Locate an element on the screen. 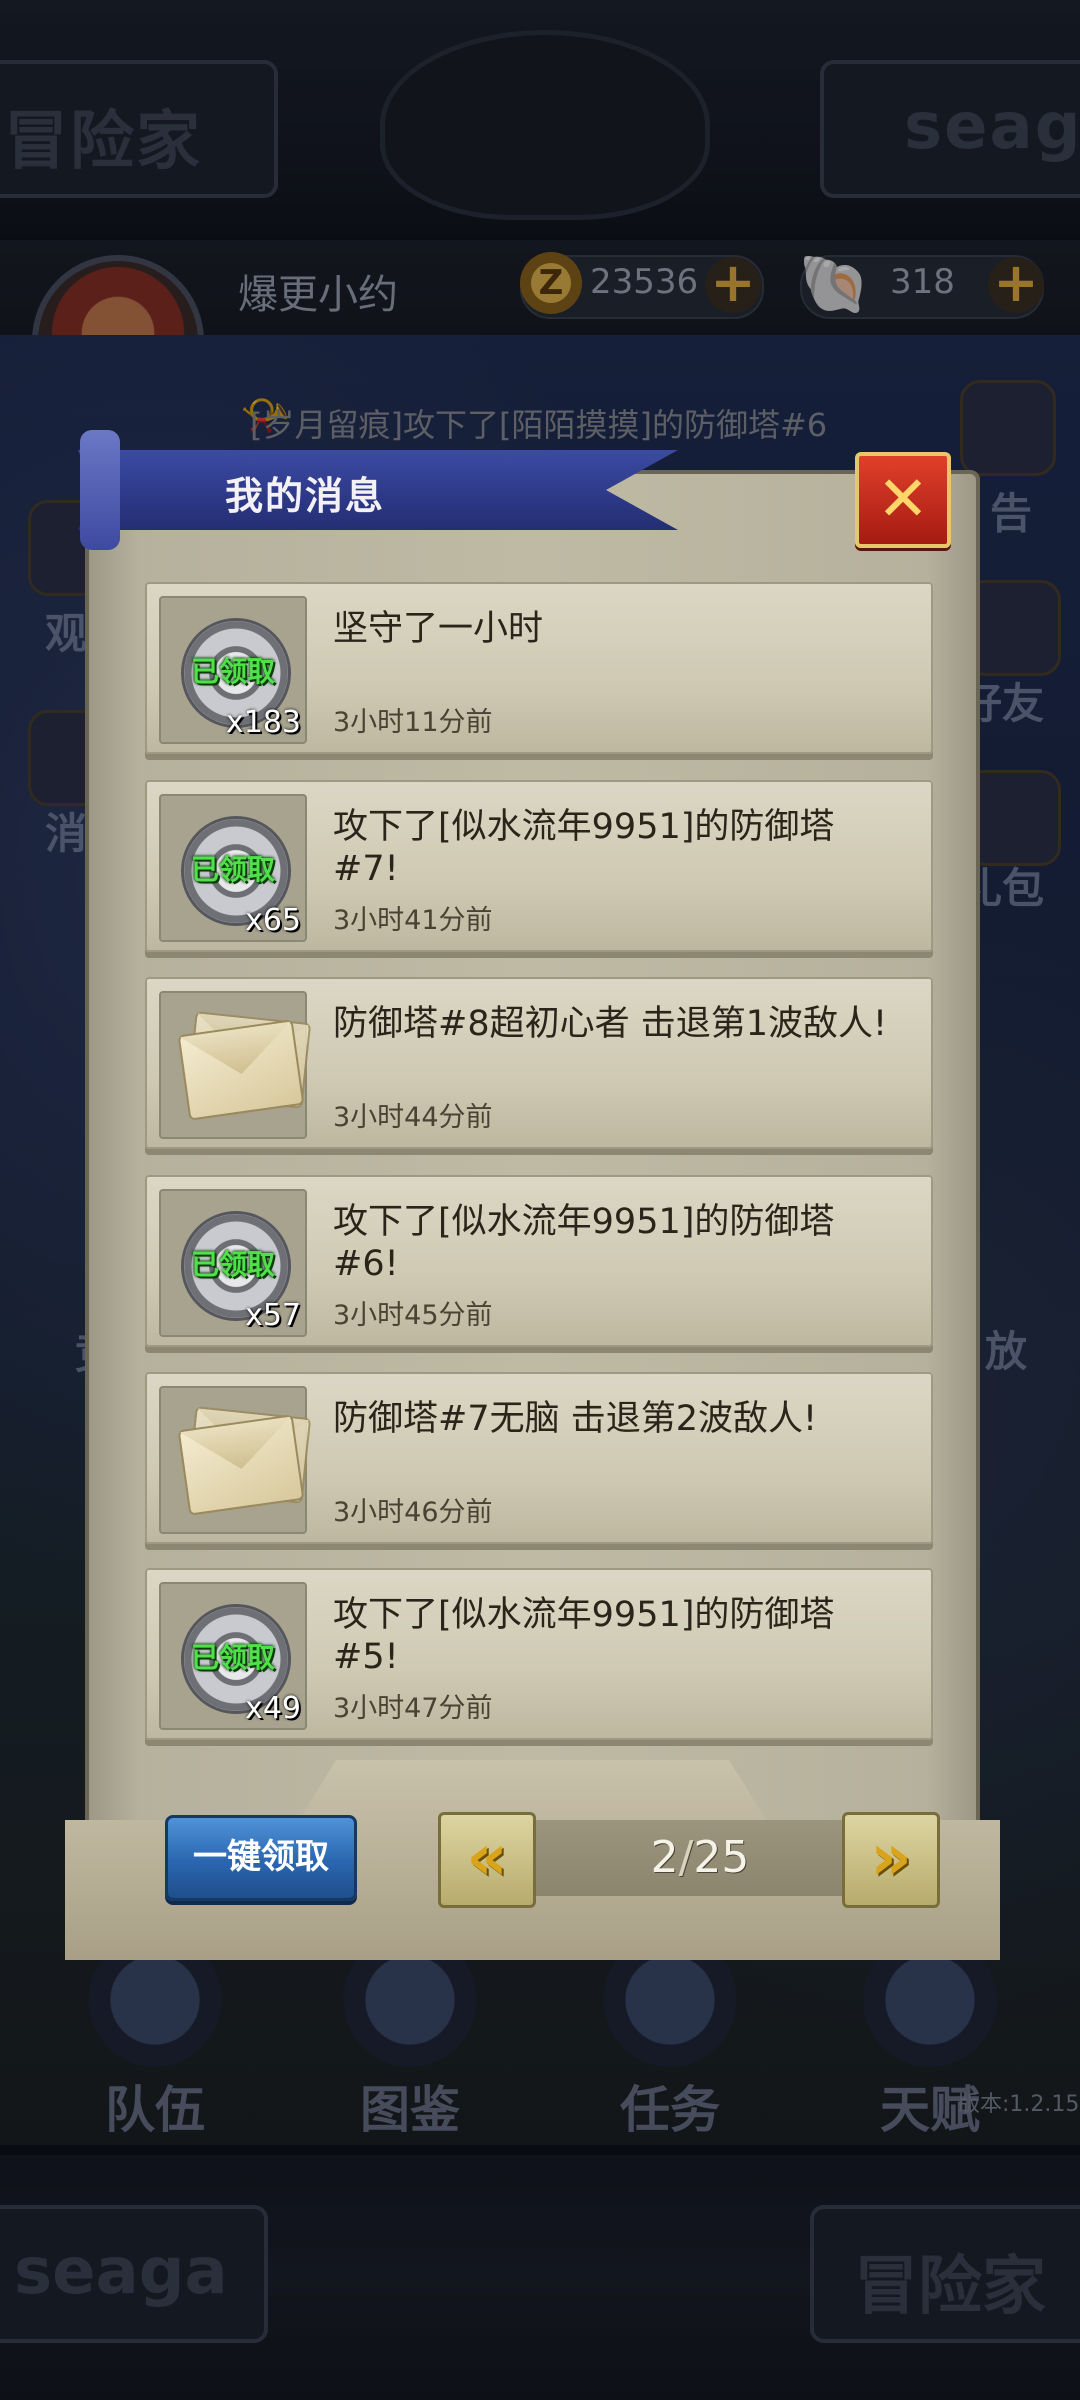 The image size is (1080, 2400). message-thumbnail: 已领取 x183 is located at coordinates (233, 670).